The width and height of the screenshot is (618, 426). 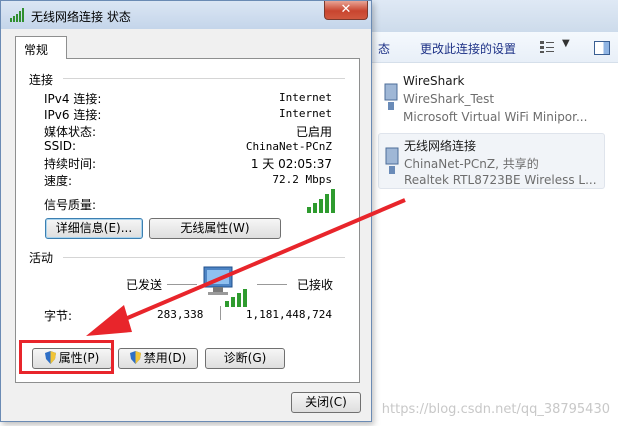 I want to click on connection-name: WireShark, so click(x=434, y=81).